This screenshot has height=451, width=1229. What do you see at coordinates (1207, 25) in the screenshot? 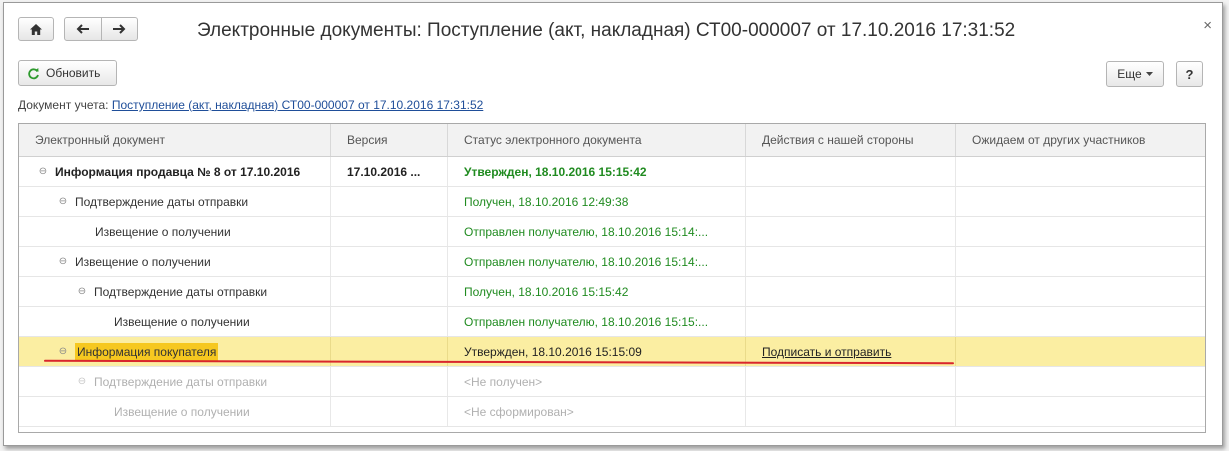
I see `close-icon: ×` at bounding box center [1207, 25].